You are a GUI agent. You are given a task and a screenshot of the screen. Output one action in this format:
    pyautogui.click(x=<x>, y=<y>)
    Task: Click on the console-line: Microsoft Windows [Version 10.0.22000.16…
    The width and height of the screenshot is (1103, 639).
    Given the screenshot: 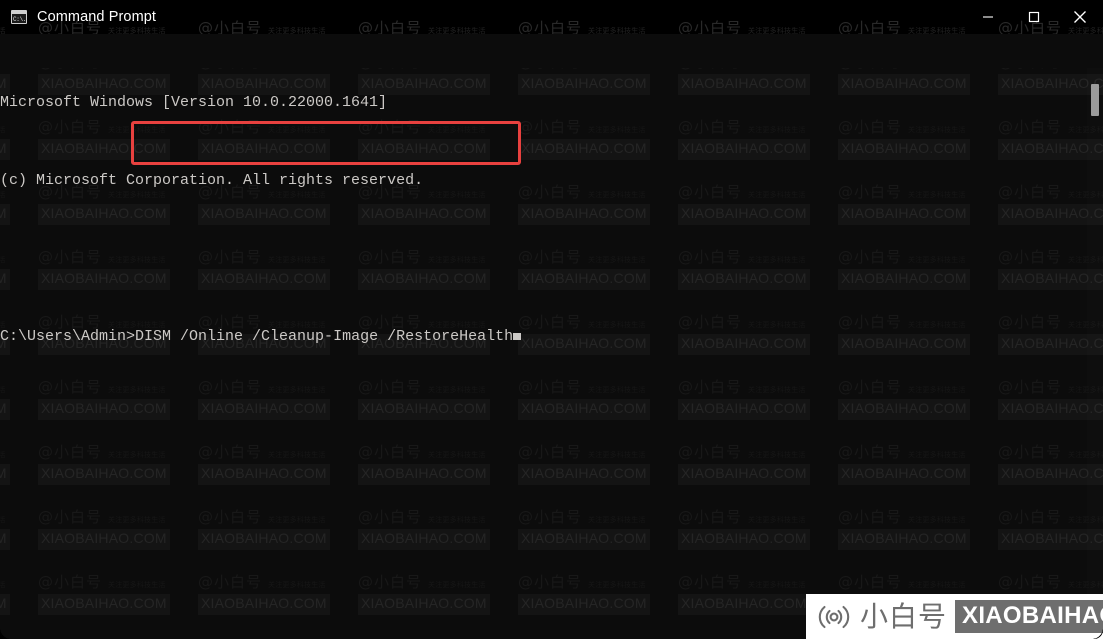 What is the action you would take?
    pyautogui.click(x=194, y=102)
    